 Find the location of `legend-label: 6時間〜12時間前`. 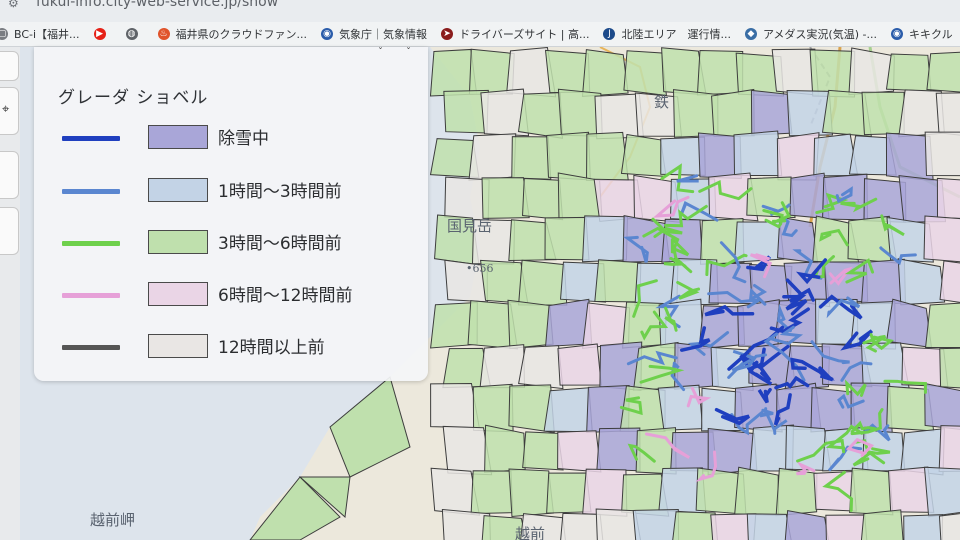

legend-label: 6時間〜12時間前 is located at coordinates (285, 296).